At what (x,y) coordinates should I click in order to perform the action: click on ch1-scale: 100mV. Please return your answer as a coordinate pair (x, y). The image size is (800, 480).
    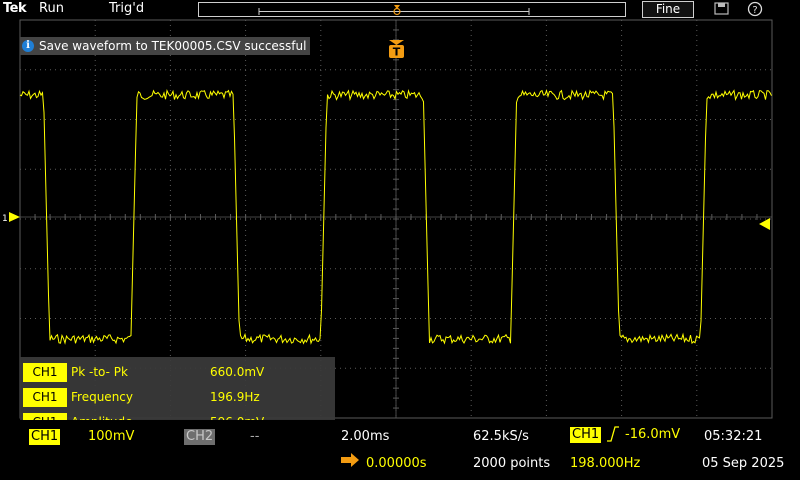
    Looking at the image, I should click on (111, 437).